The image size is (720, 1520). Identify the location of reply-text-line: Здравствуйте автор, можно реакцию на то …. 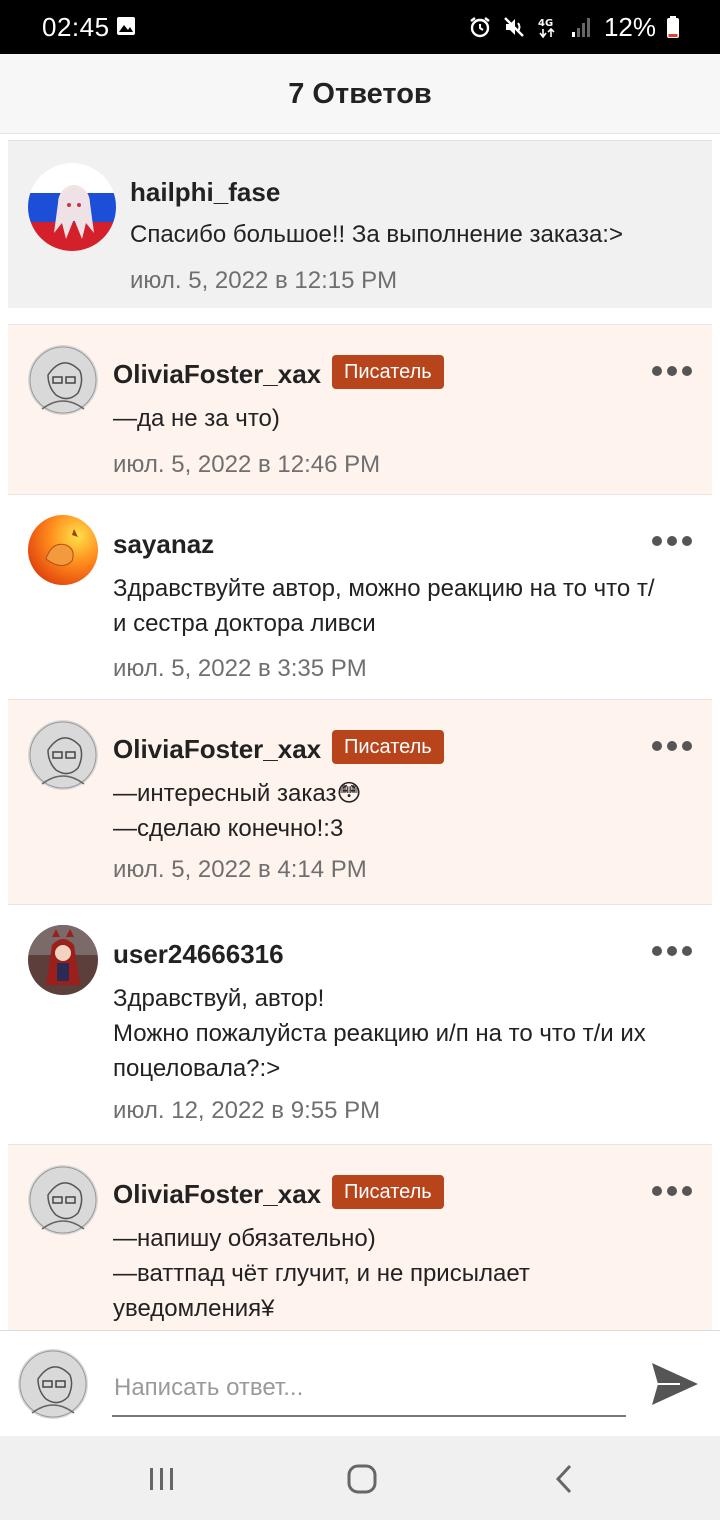
(384, 588).